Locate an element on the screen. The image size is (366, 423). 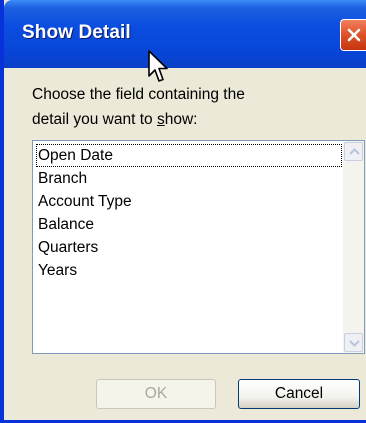
list-item-balance: Balance is located at coordinates (189, 224).